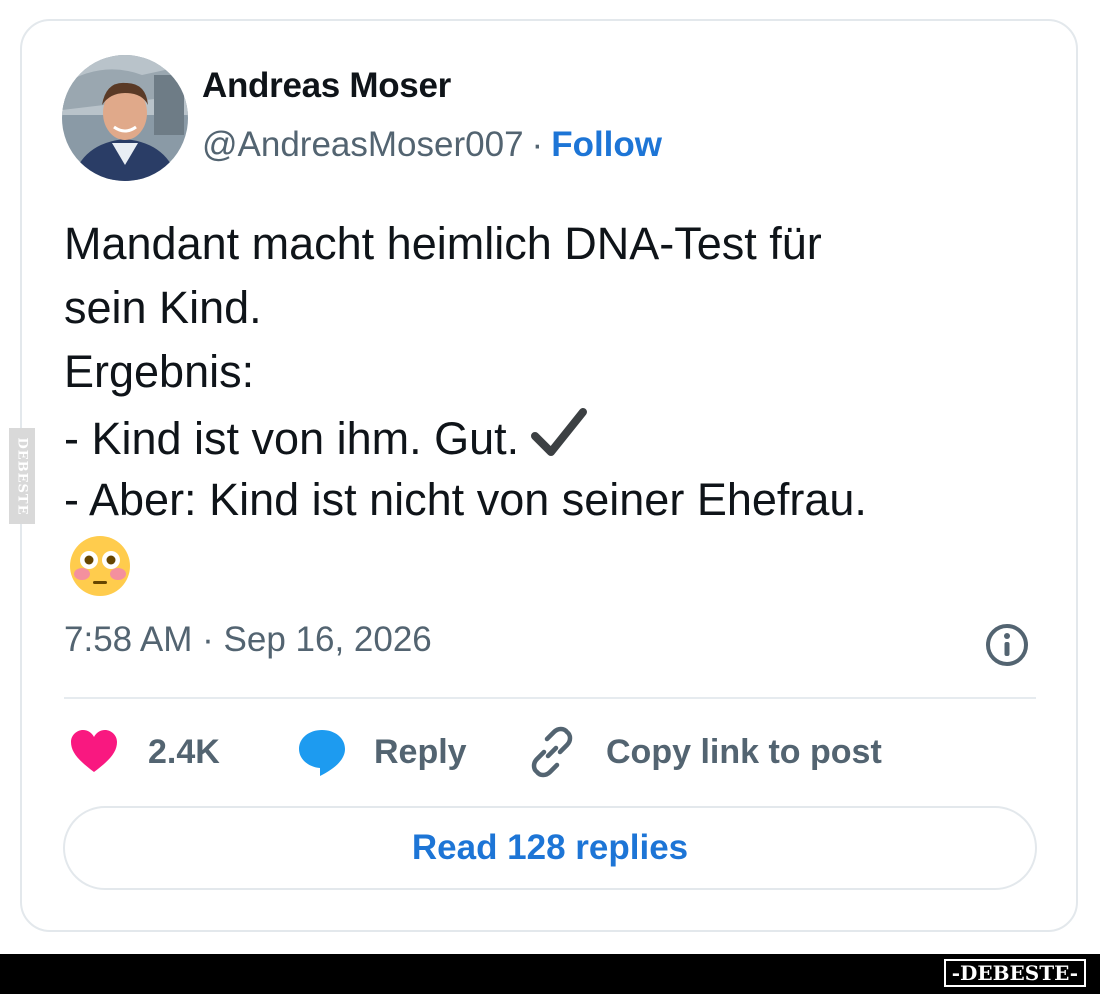 This screenshot has height=994, width=1100. What do you see at coordinates (550, 974) in the screenshot?
I see `footer-bar: -DEBESTE-` at bounding box center [550, 974].